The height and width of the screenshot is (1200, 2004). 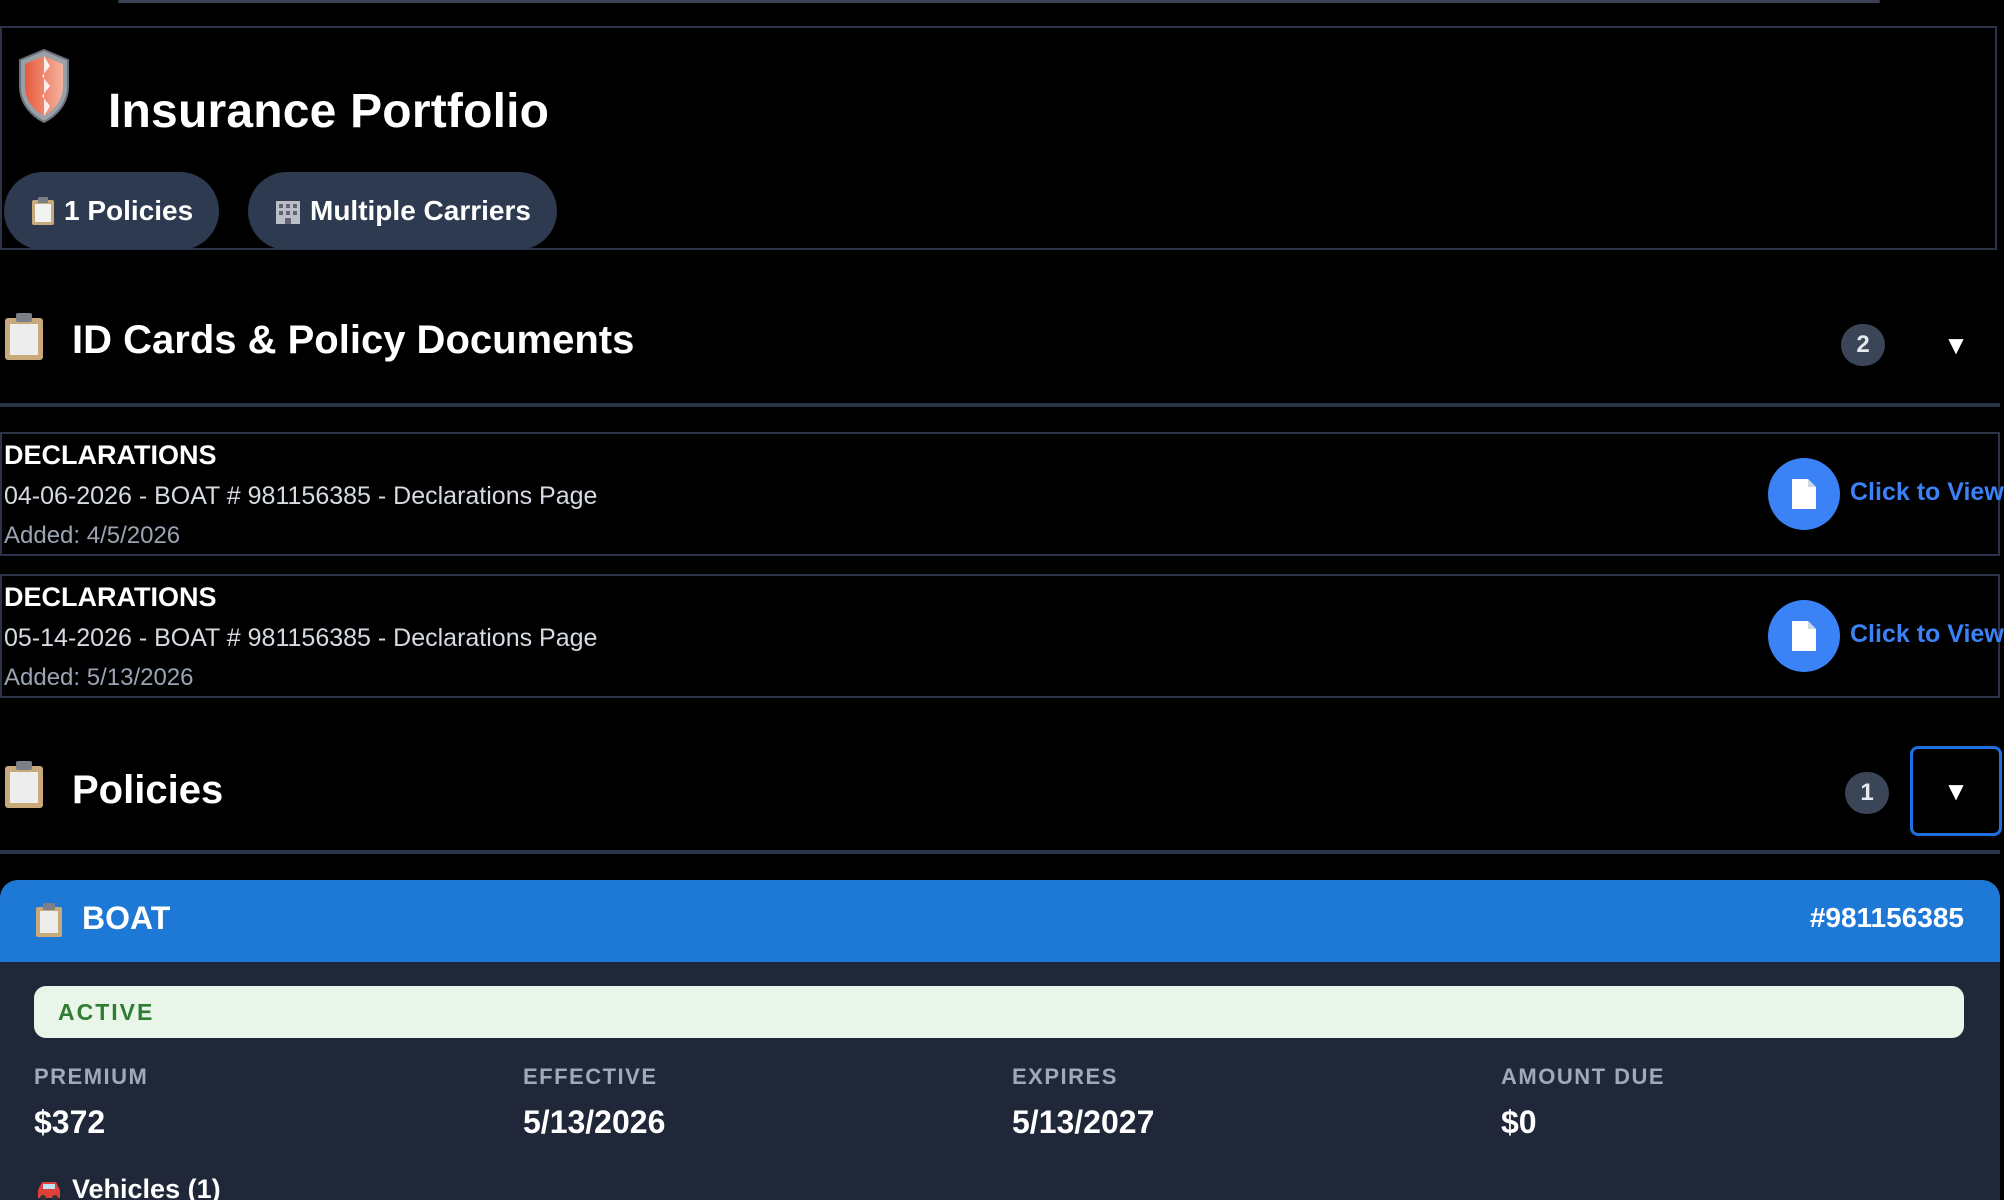 What do you see at coordinates (129, 210) in the screenshot?
I see `pill-label: 1 Policies` at bounding box center [129, 210].